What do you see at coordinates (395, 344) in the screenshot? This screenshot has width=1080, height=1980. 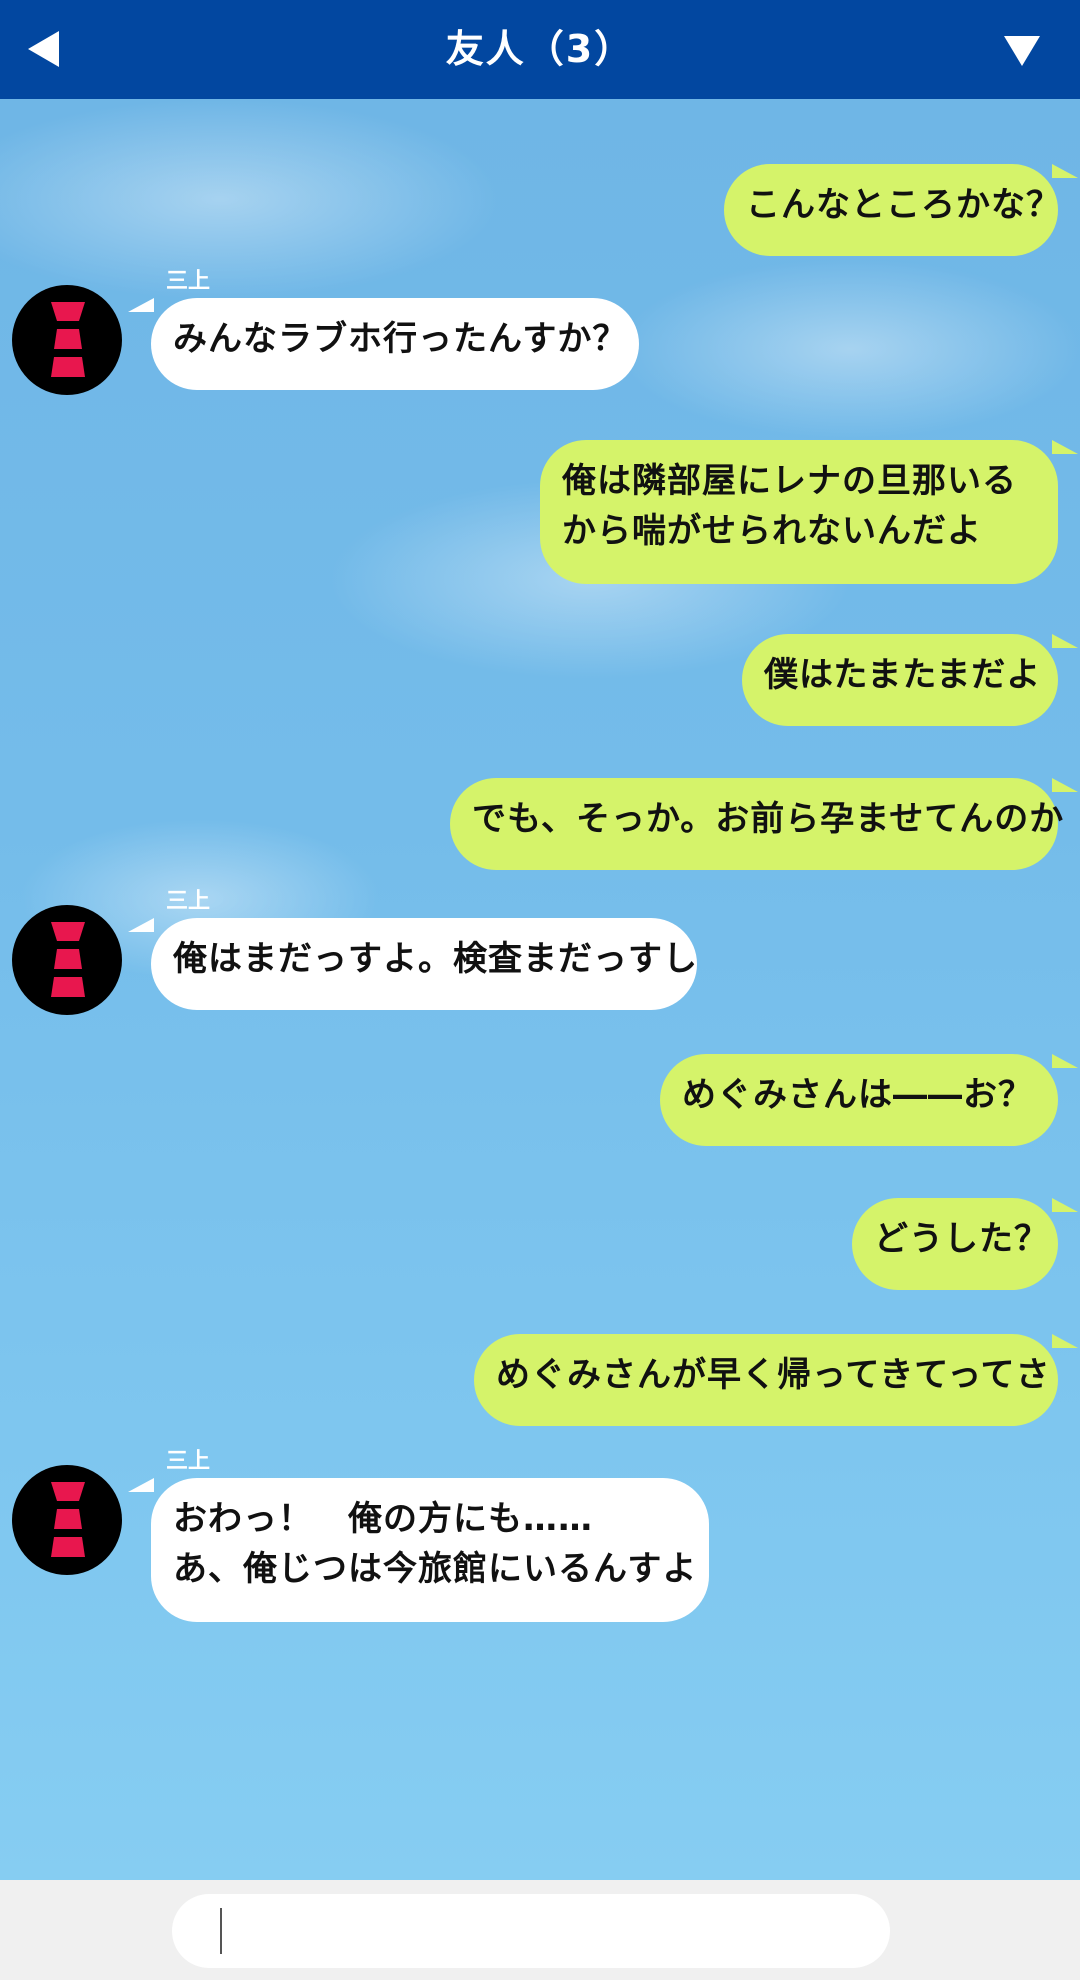 I see `message-bubble: みんなラブホ行ったんすか？` at bounding box center [395, 344].